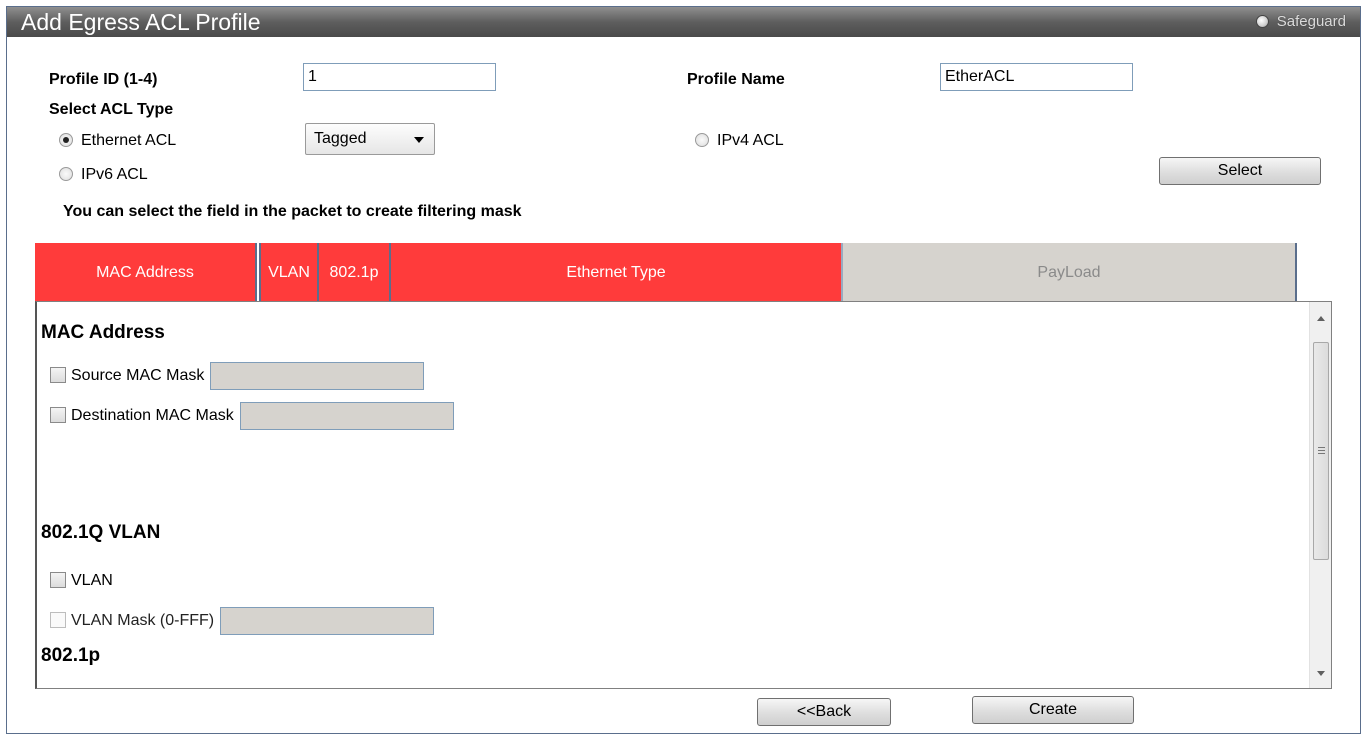 The image size is (1367, 738). Describe the element at coordinates (152, 416) in the screenshot. I see `dest-mac-mask-label: Destination MAC Mask` at that location.